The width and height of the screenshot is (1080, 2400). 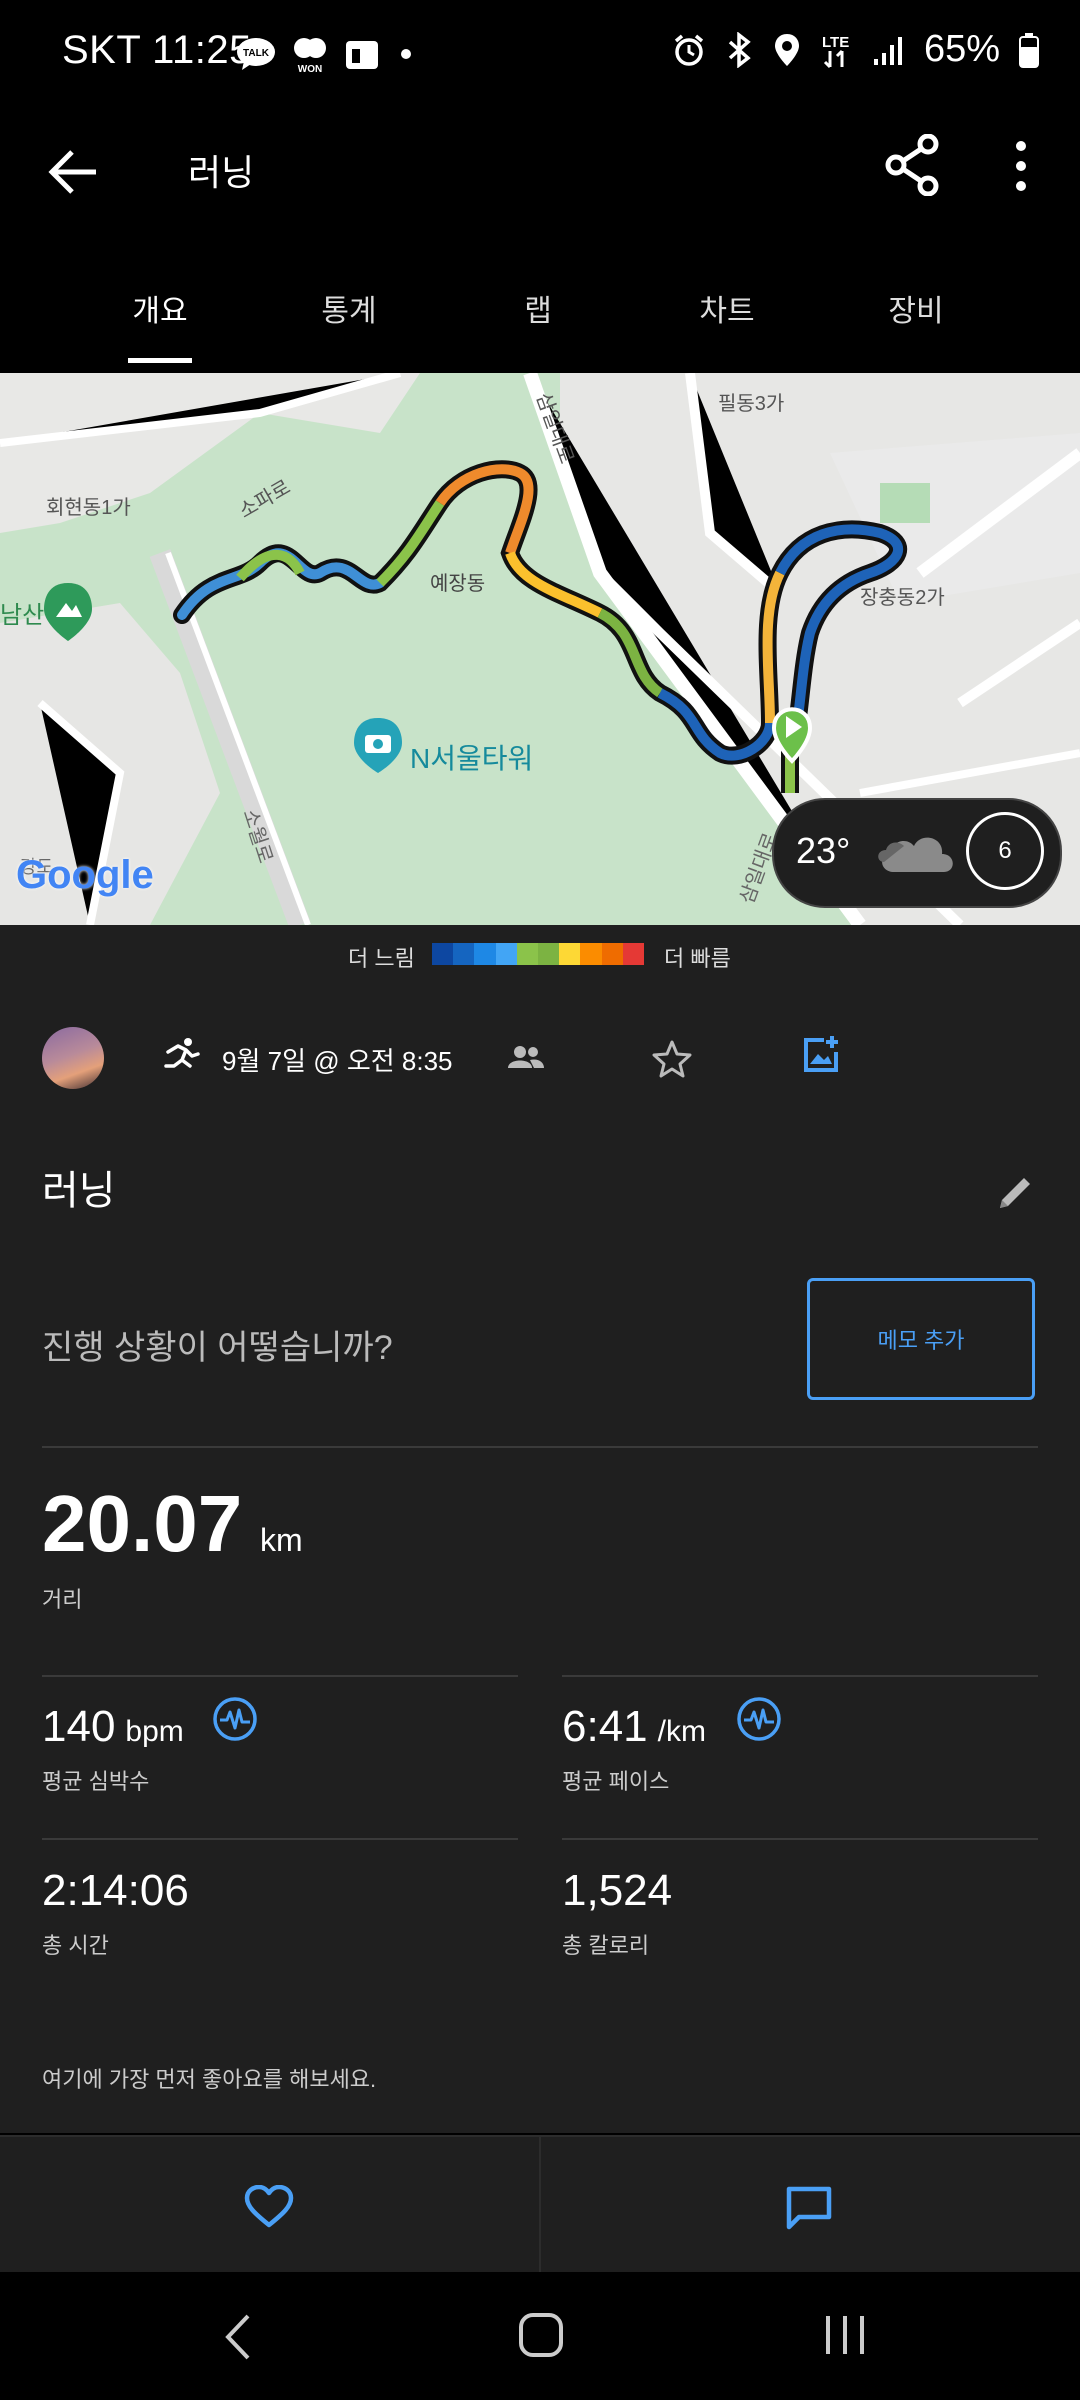 What do you see at coordinates (540, 2204) in the screenshot?
I see `bottom-actions` at bounding box center [540, 2204].